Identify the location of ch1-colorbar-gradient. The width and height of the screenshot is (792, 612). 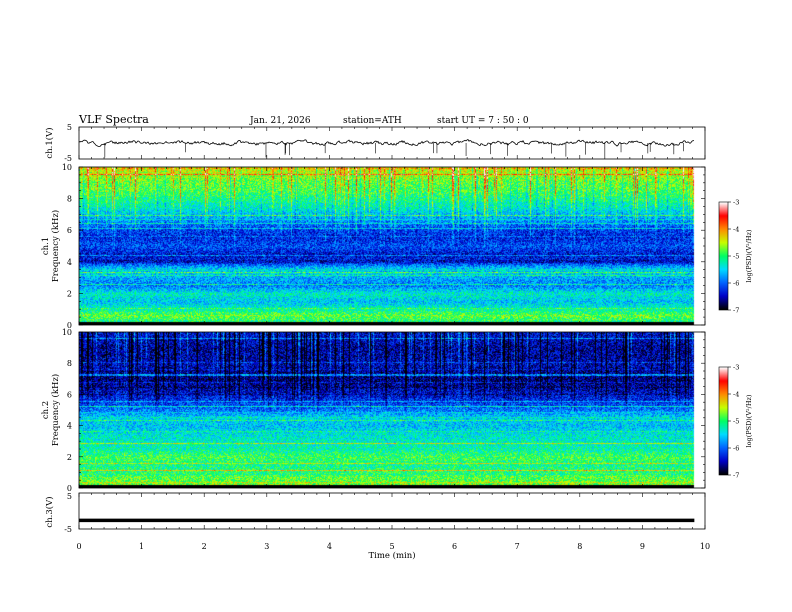
(723, 256).